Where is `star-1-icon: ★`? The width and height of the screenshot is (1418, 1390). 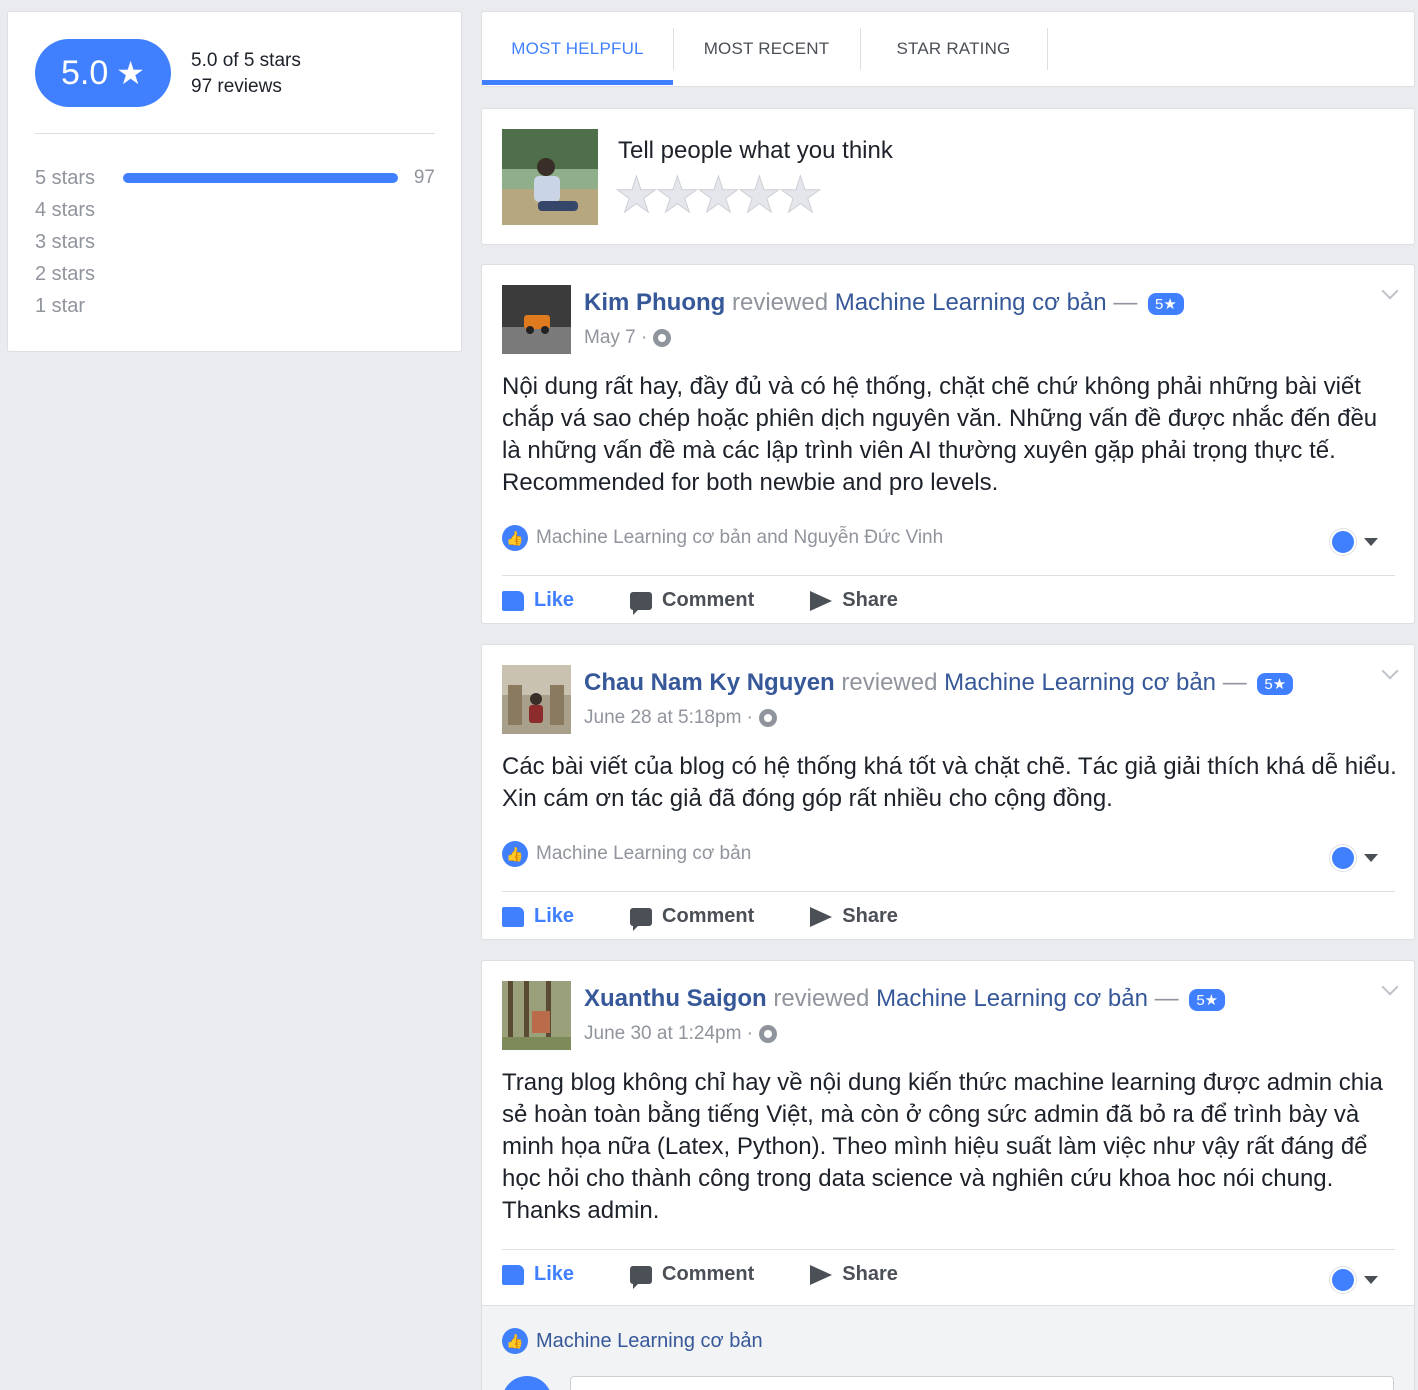 star-1-icon: ★ is located at coordinates (637, 195).